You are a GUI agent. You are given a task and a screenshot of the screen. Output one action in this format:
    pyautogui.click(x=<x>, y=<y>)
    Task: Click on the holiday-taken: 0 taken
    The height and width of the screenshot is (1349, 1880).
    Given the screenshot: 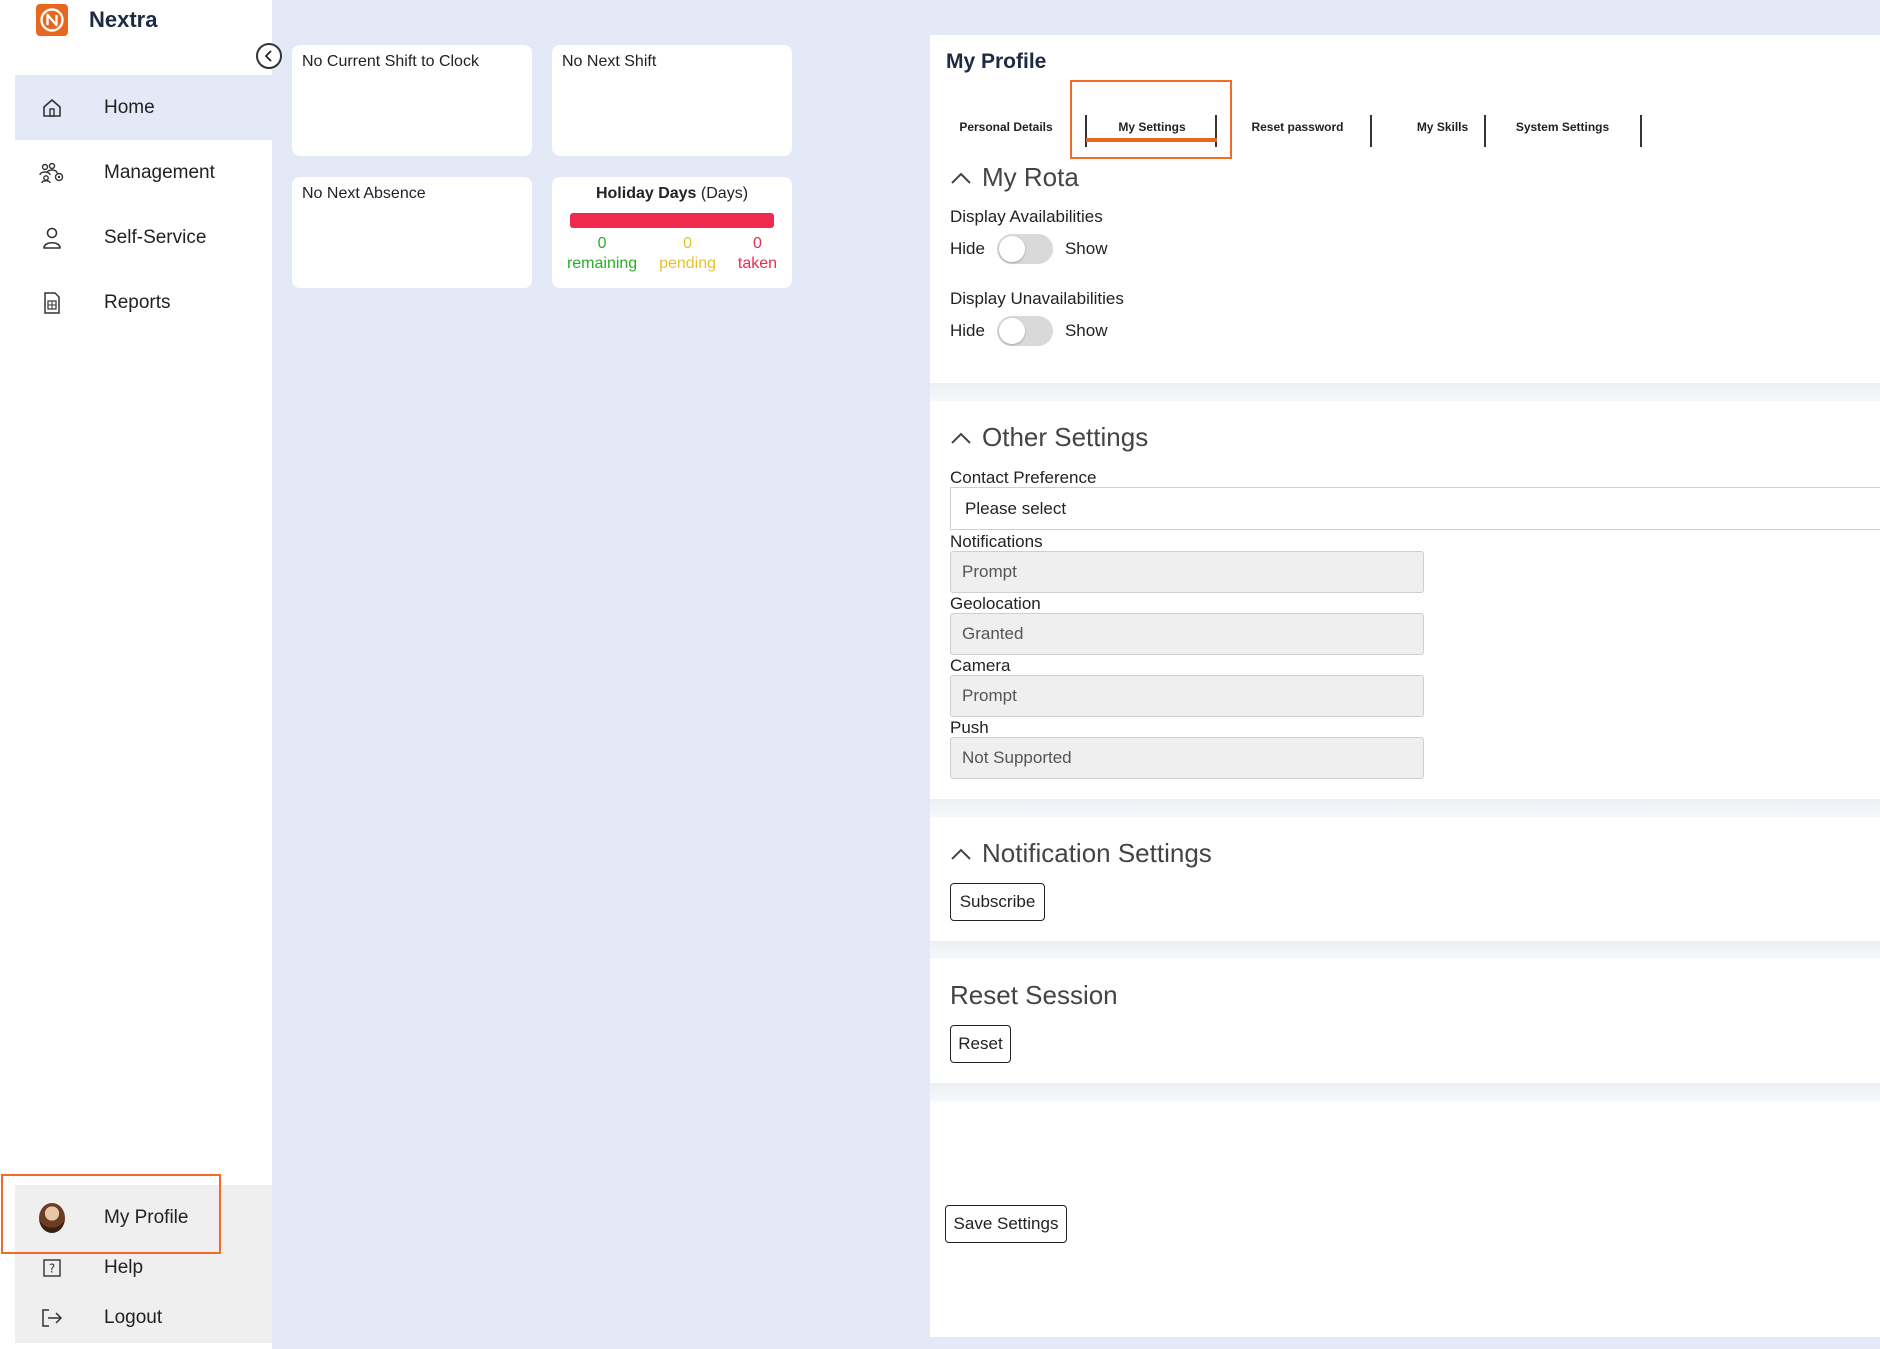 What is the action you would take?
    pyautogui.click(x=757, y=254)
    